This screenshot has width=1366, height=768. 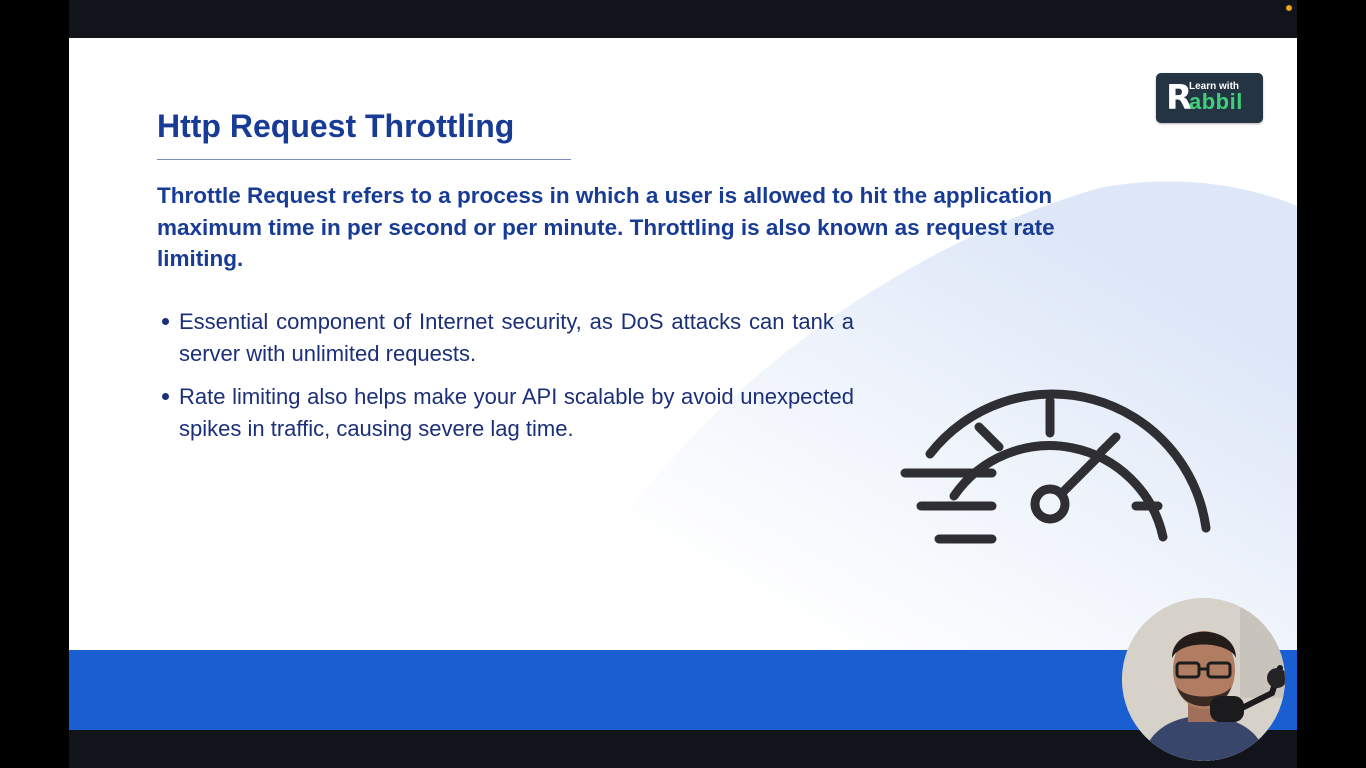 What do you see at coordinates (1289, 8) in the screenshot?
I see `recording-indicator-dot` at bounding box center [1289, 8].